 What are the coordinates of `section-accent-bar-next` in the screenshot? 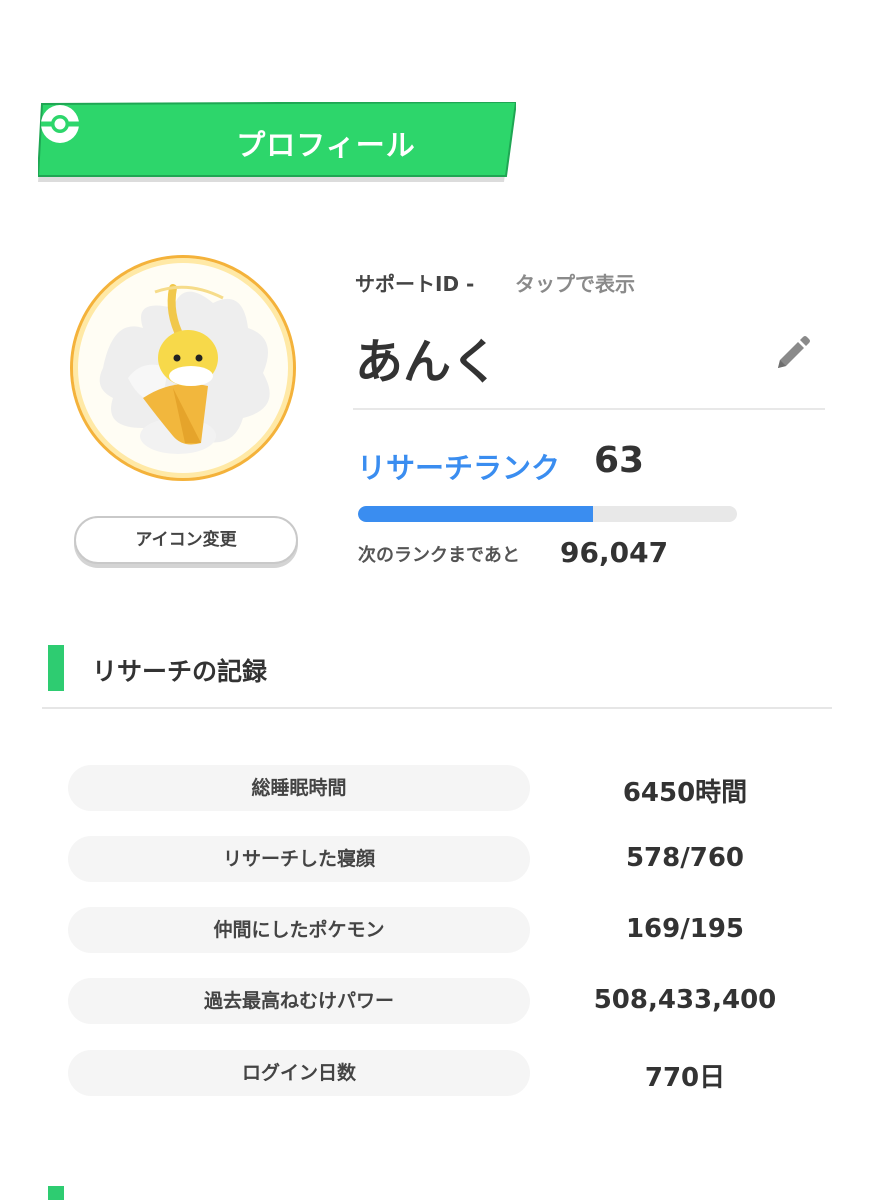 It's located at (56, 1193).